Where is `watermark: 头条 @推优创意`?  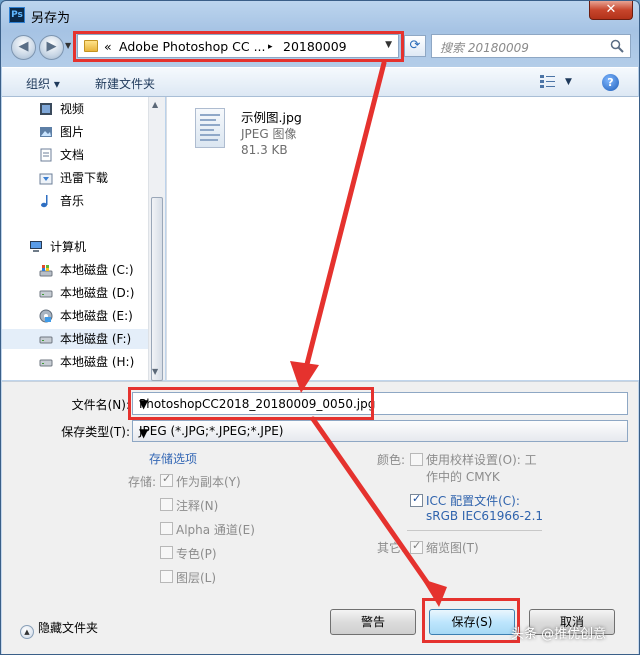 watermark: 头条 @推优创意 is located at coordinates (559, 634).